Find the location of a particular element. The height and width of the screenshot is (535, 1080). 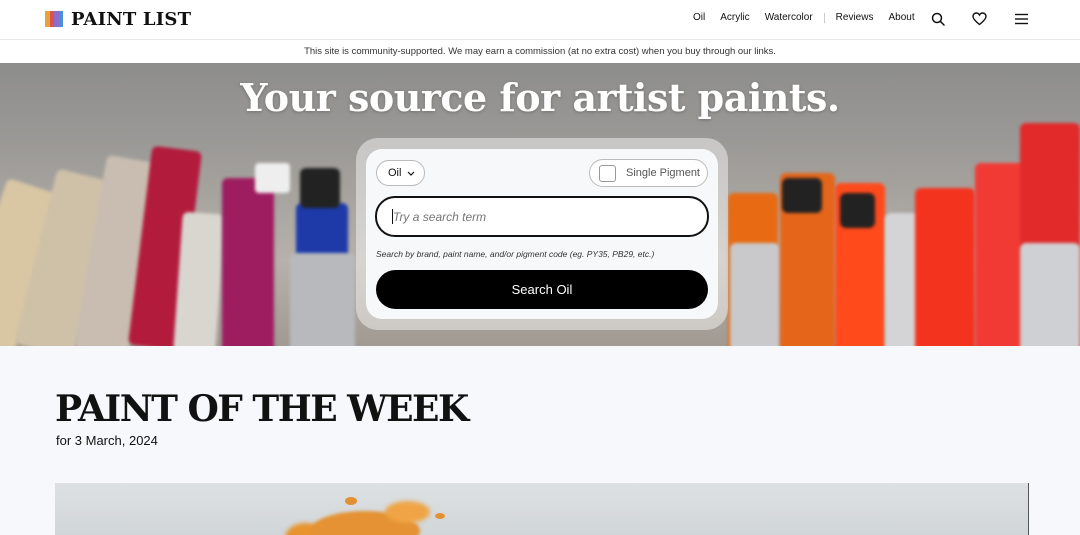

search-button: Search Oil is located at coordinates (542, 289).